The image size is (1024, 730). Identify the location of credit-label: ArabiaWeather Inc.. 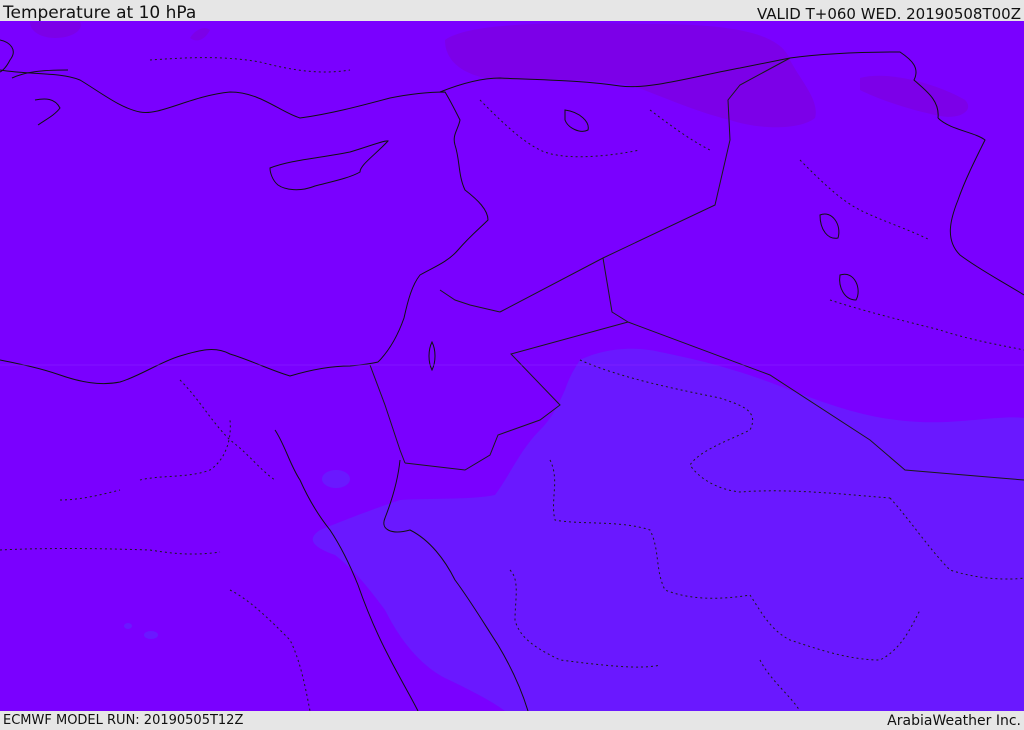
(954, 721).